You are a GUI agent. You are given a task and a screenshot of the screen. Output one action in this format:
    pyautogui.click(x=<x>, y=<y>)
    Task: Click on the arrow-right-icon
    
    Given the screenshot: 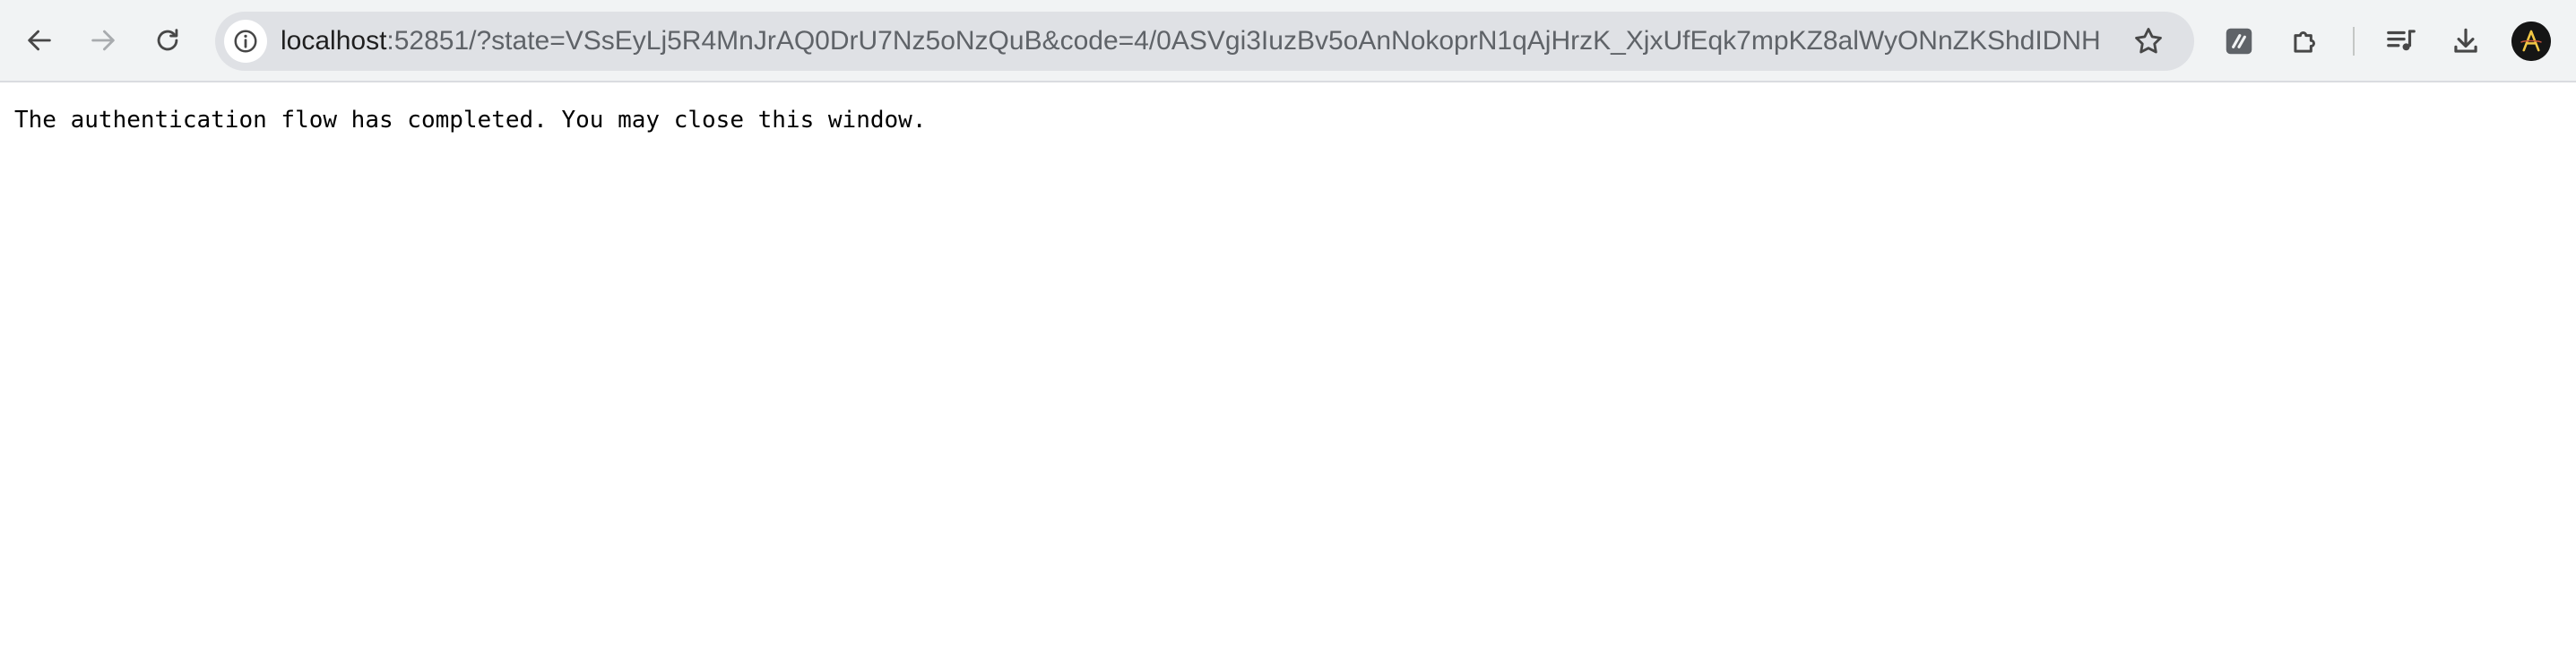 What is the action you would take?
    pyautogui.click(x=103, y=41)
    